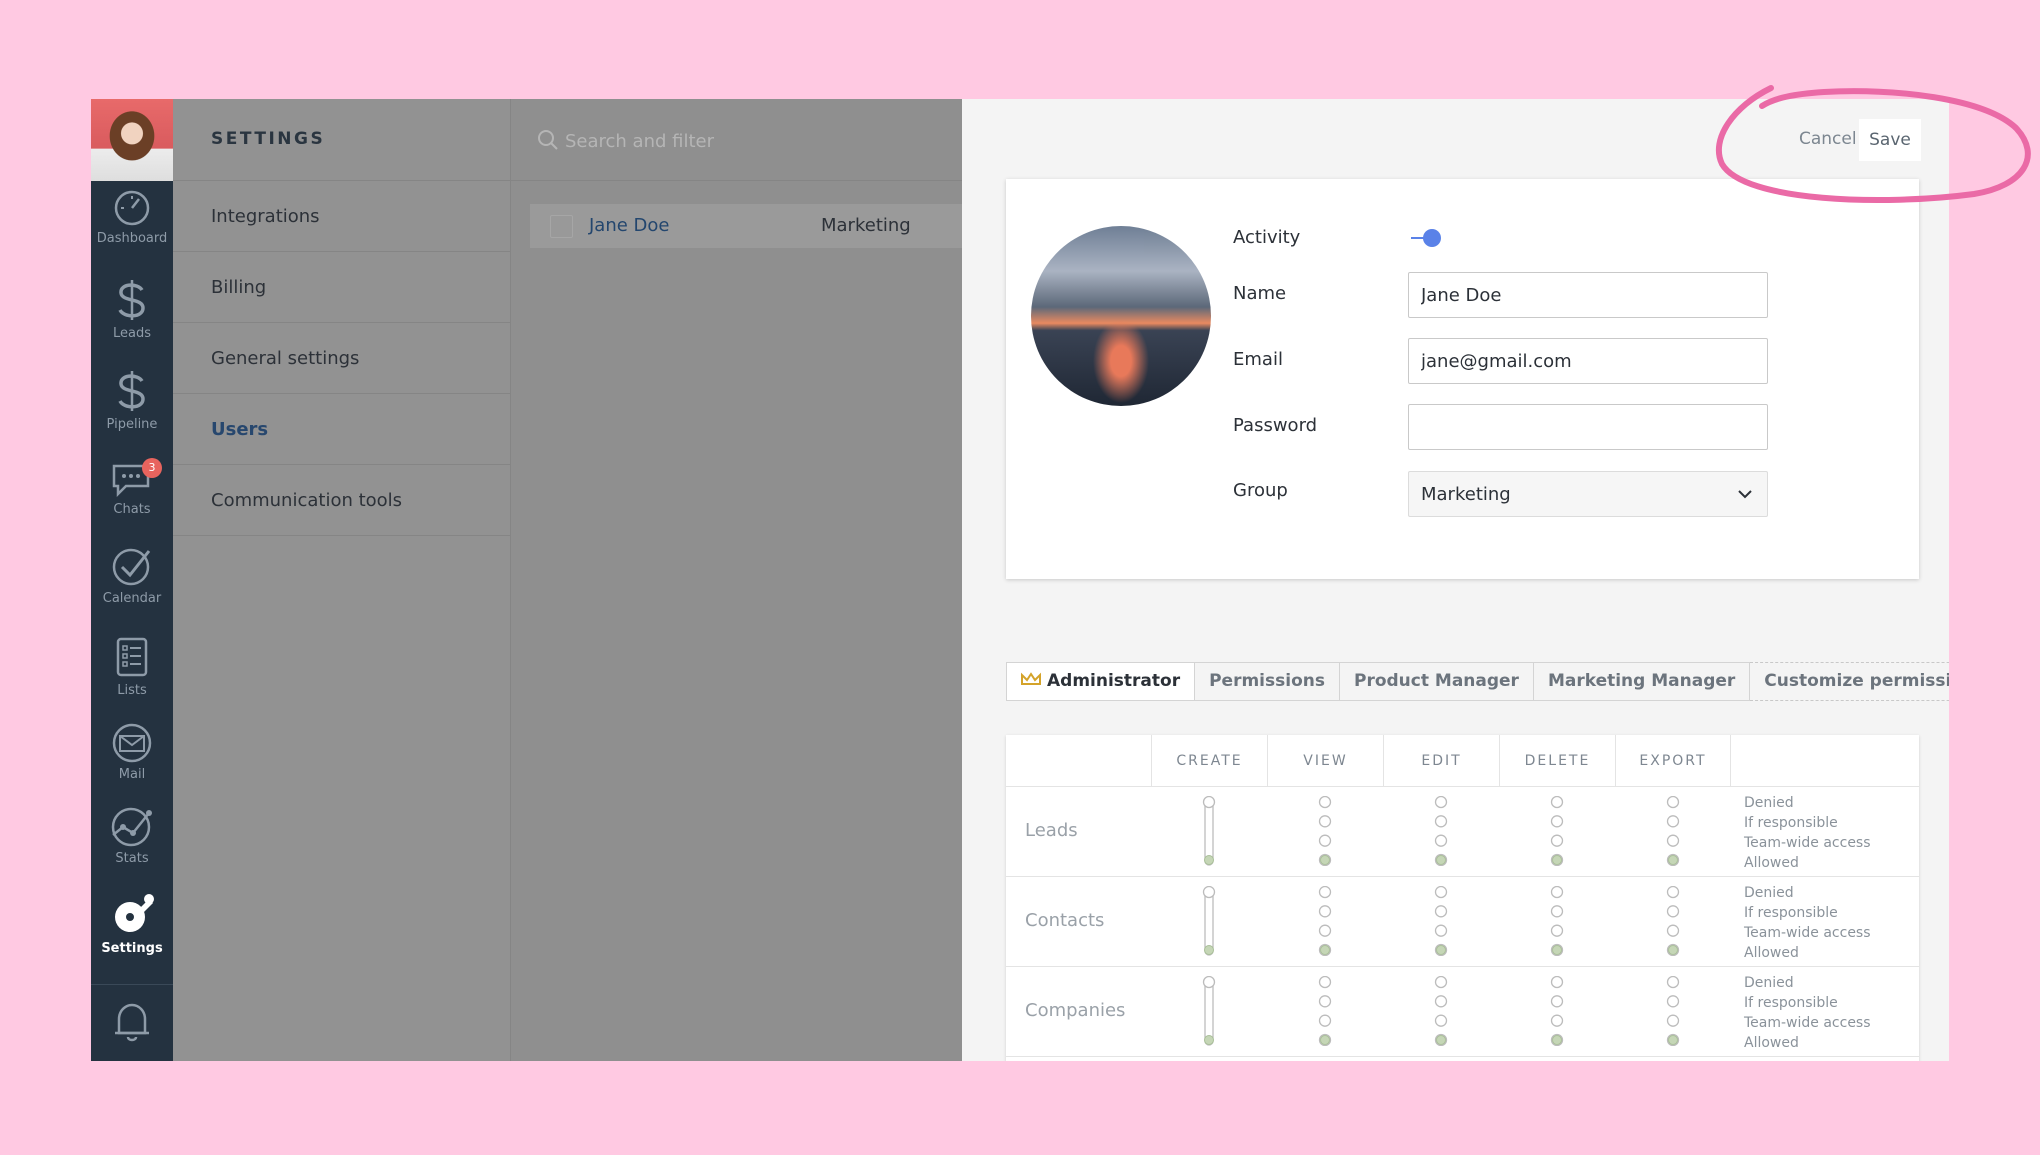  What do you see at coordinates (561, 226) in the screenshot?
I see `row-checkbox` at bounding box center [561, 226].